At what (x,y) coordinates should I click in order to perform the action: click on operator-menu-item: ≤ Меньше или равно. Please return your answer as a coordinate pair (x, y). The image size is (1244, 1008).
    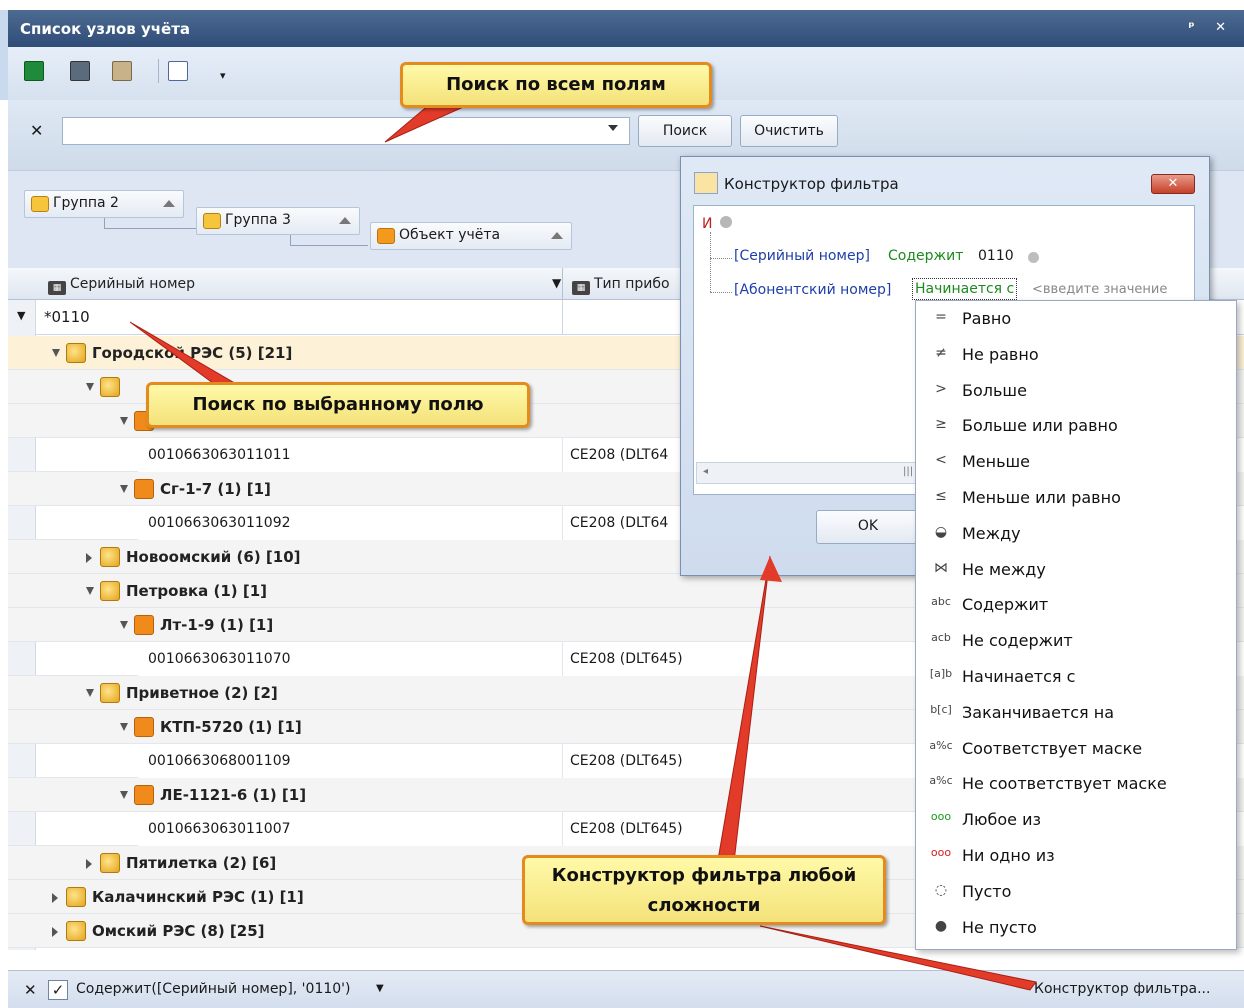
    Looking at the image, I should click on (1078, 505).